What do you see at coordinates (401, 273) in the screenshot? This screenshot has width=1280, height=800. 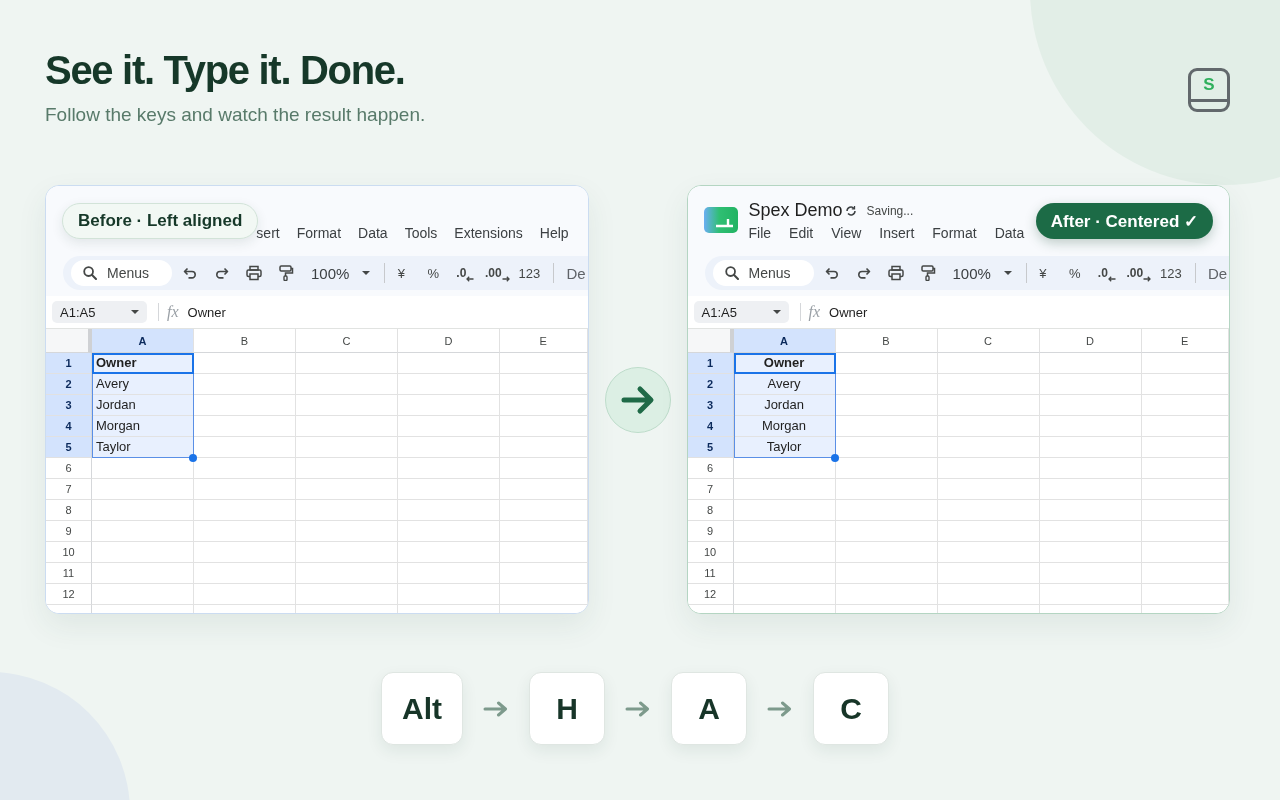 I see `format-button: ¥` at bounding box center [401, 273].